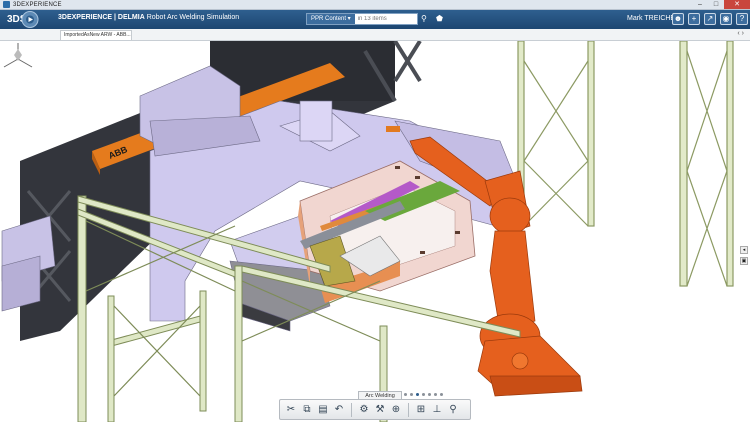 The image size is (750, 422). I want to click on robot-icon: ⚙, so click(364, 410).